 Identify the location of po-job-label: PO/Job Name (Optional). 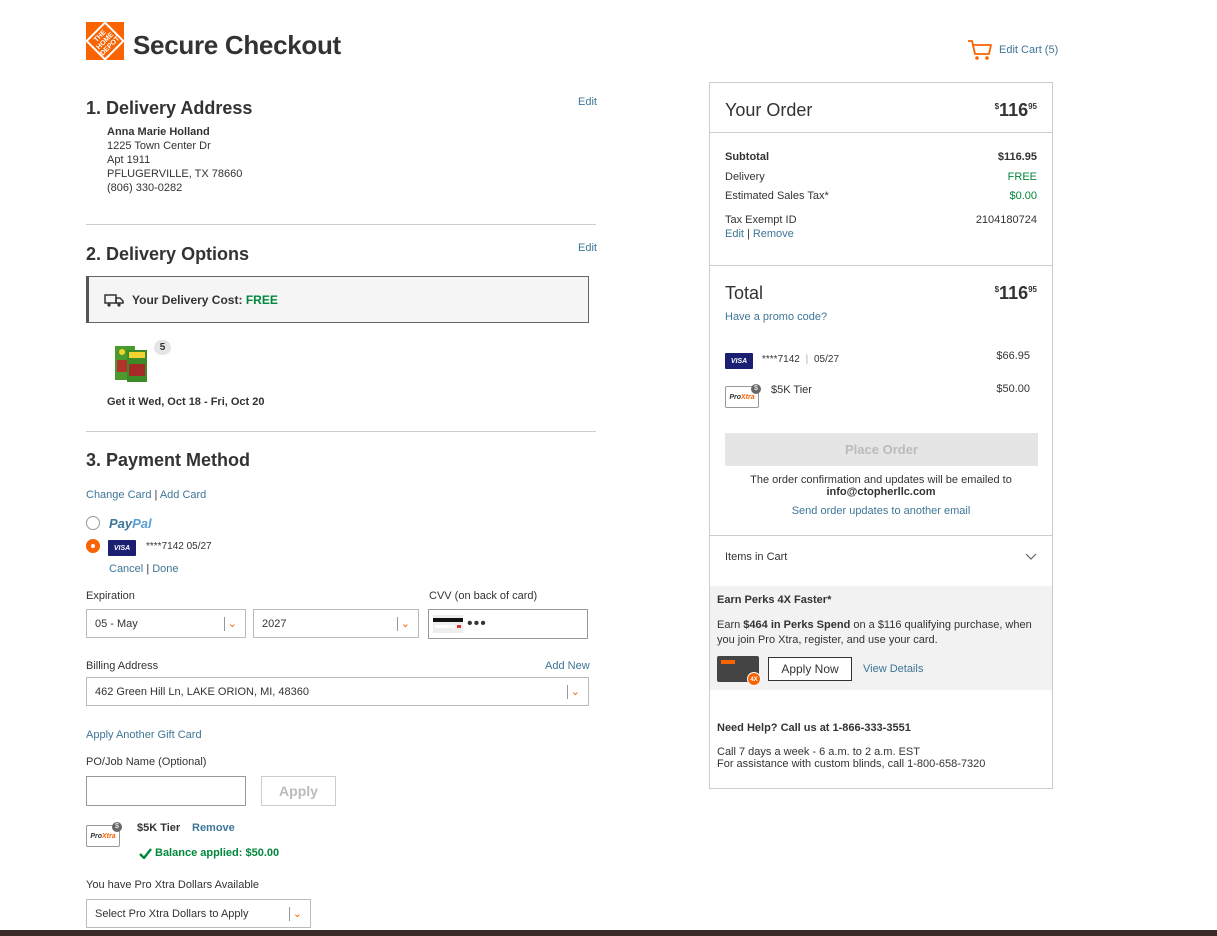
(146, 762).